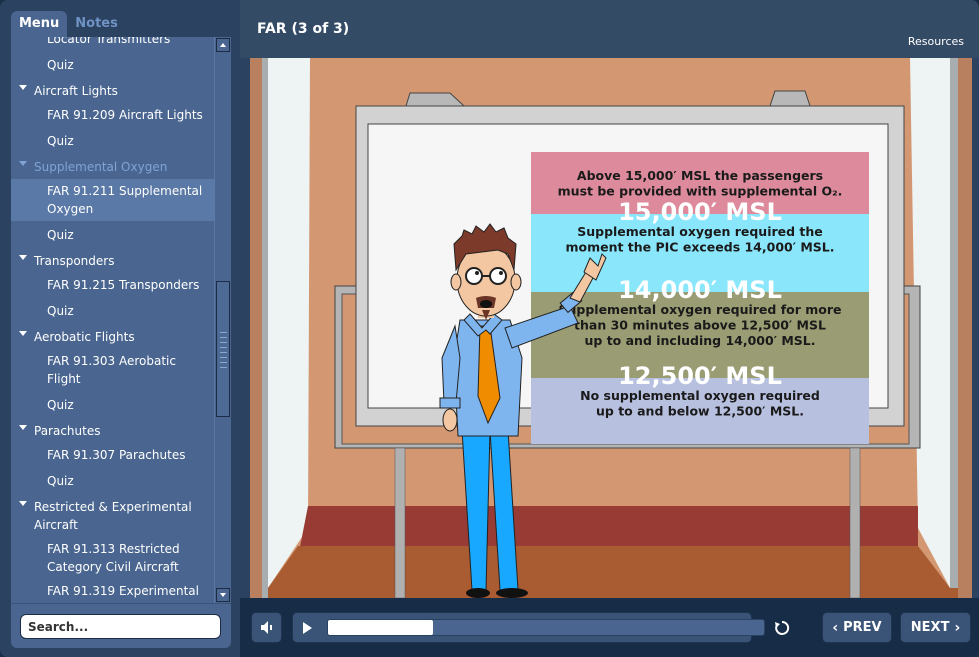 This screenshot has height=657, width=979. I want to click on menu-section: Aircraft Lights, so click(112, 90).